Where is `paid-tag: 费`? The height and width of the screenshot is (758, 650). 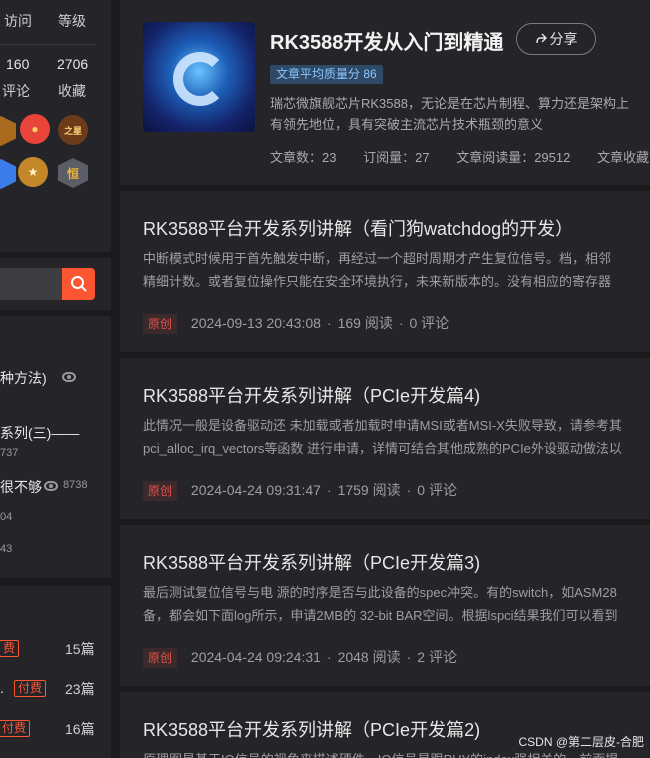
paid-tag: 费 is located at coordinates (10, 648).